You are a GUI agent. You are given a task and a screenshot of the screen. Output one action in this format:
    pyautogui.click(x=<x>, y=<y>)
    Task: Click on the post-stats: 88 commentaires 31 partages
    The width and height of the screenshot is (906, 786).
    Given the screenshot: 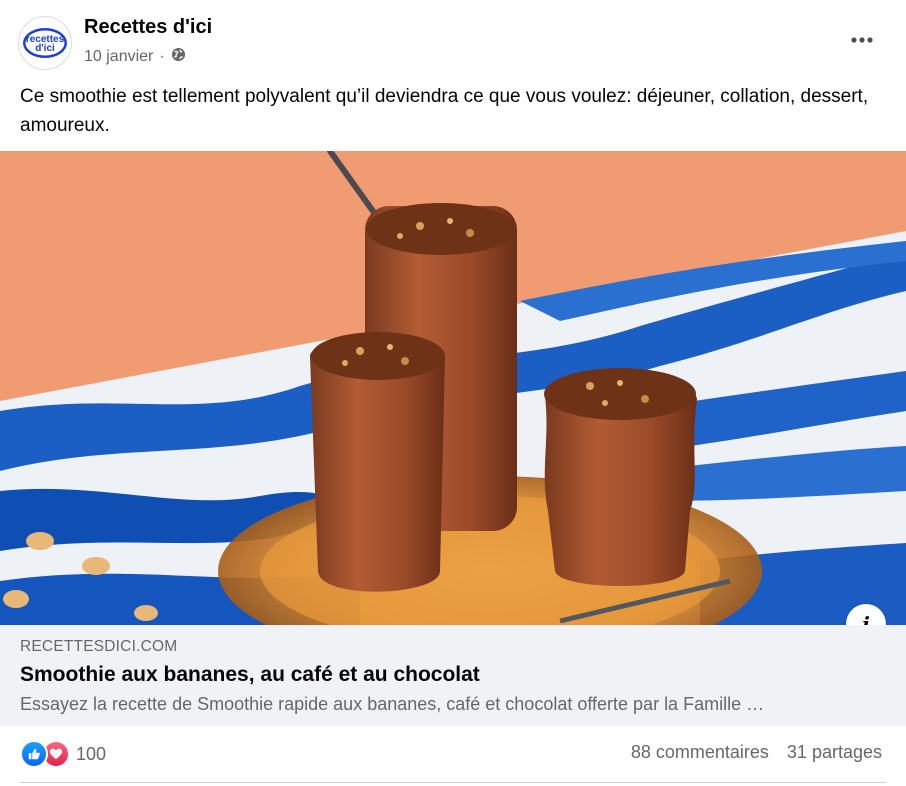 What is the action you would take?
    pyautogui.click(x=756, y=752)
    